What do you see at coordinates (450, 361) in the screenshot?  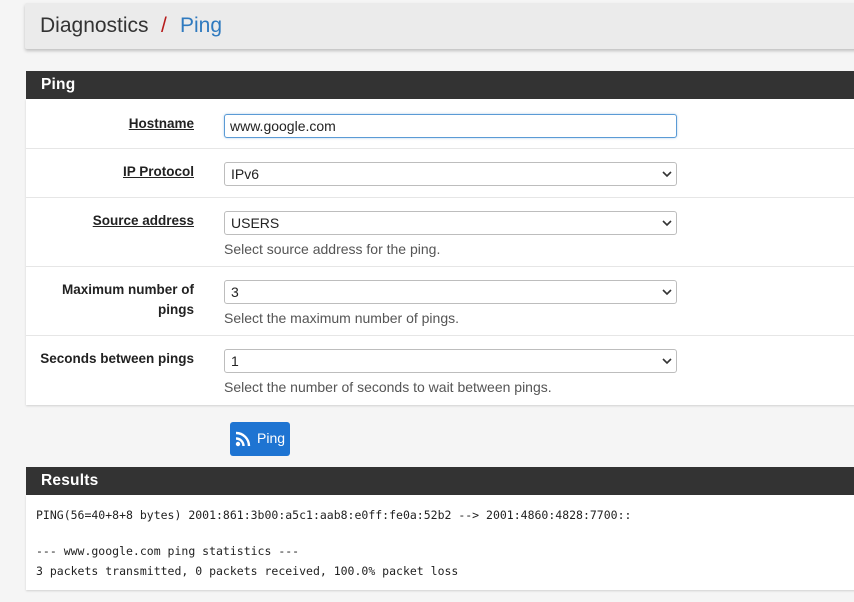 I see `seconds-between-select: 1` at bounding box center [450, 361].